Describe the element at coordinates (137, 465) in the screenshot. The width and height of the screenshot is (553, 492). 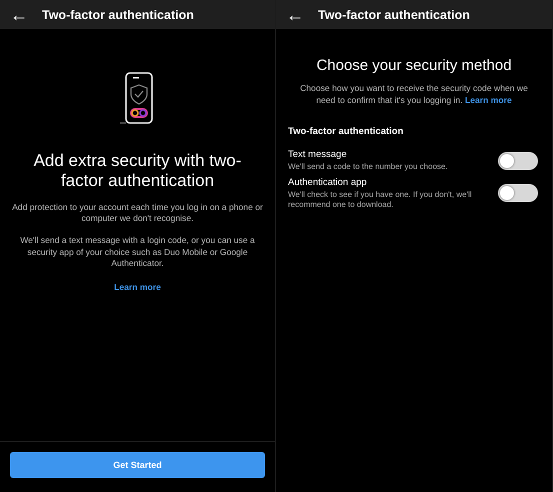
I see `get-started-button: Get Started` at that location.